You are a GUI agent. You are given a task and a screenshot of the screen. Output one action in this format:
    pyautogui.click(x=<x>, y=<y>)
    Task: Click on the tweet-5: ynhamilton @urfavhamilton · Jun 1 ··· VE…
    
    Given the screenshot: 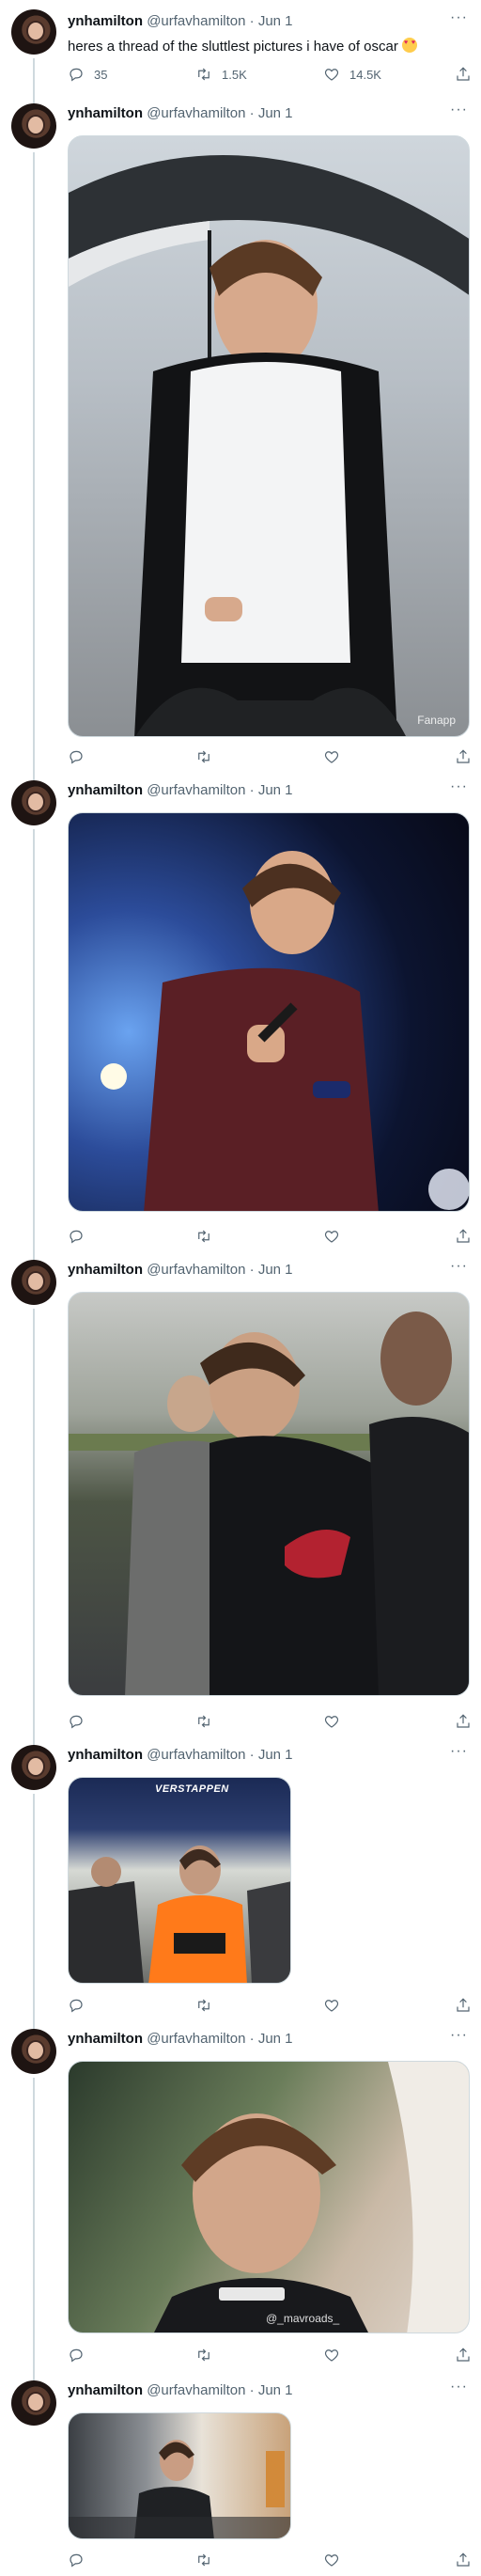 What is the action you would take?
    pyautogui.click(x=240, y=1879)
    